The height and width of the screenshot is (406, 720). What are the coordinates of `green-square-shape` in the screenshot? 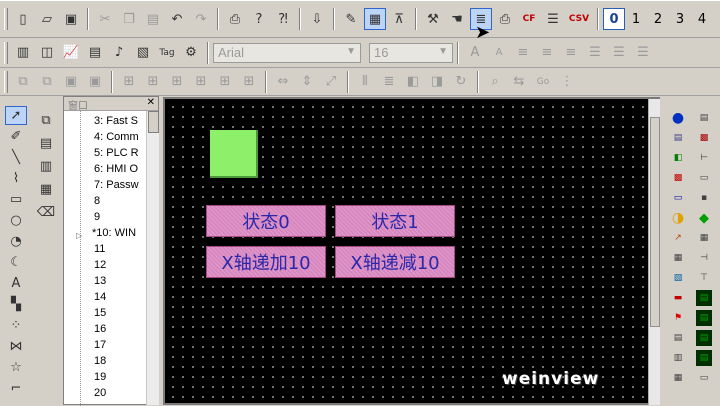 It's located at (234, 154).